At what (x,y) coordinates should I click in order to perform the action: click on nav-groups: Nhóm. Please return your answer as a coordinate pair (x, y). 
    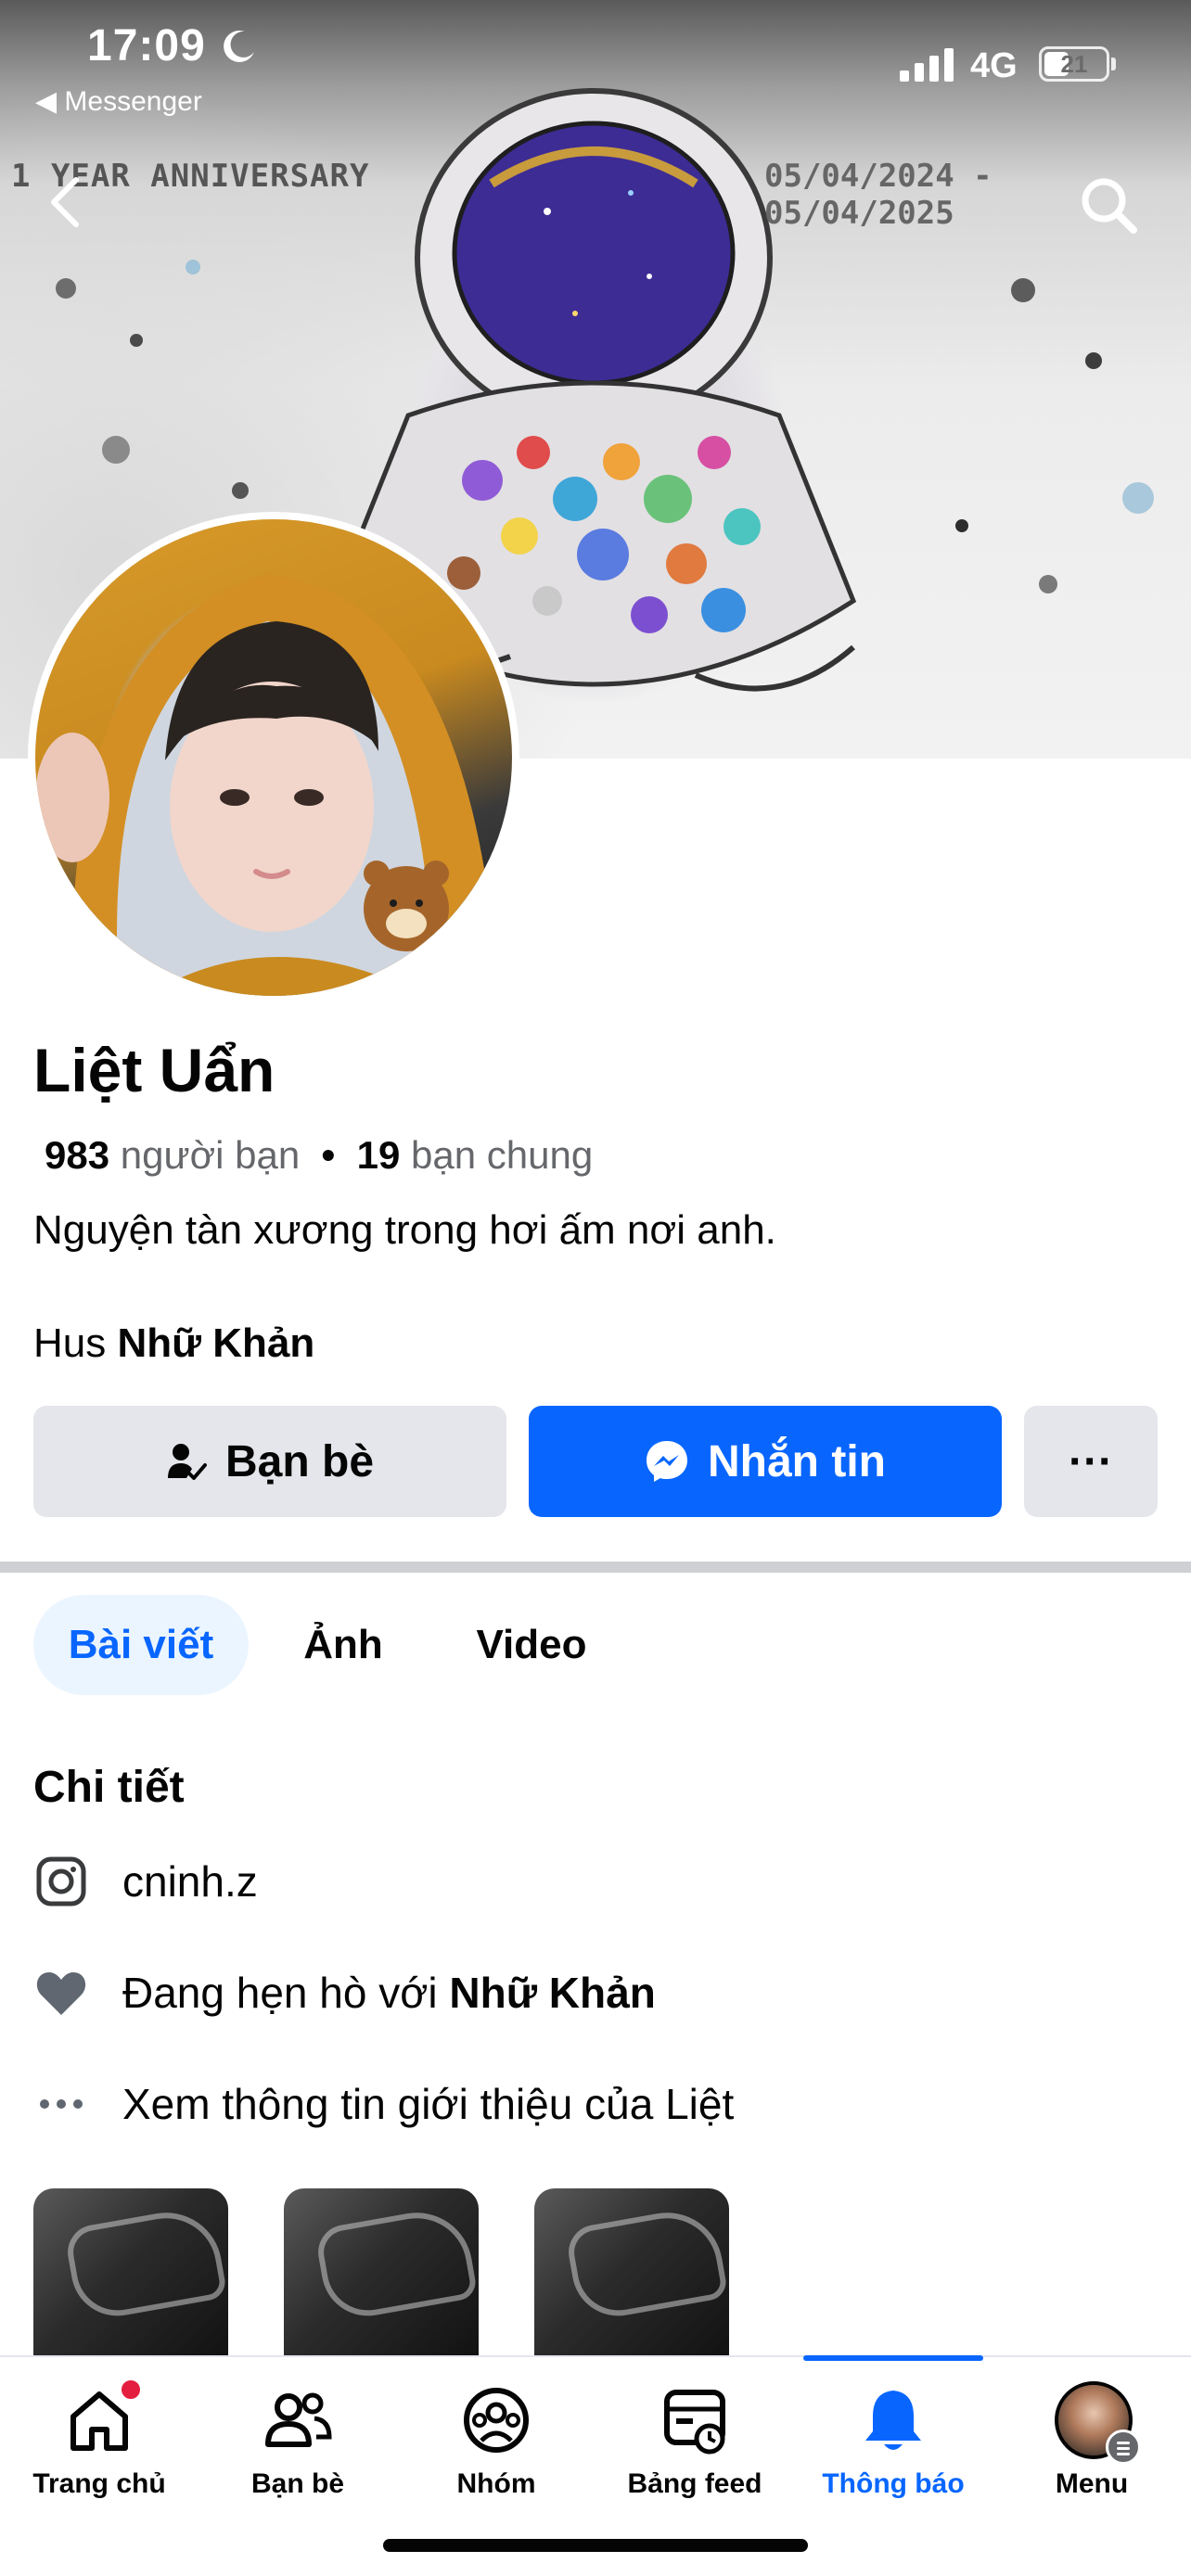
    Looking at the image, I should click on (497, 2444).